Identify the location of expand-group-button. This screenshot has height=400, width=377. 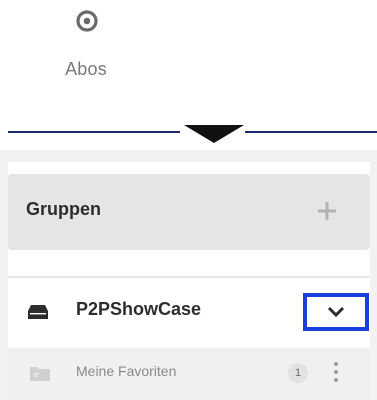
(336, 312).